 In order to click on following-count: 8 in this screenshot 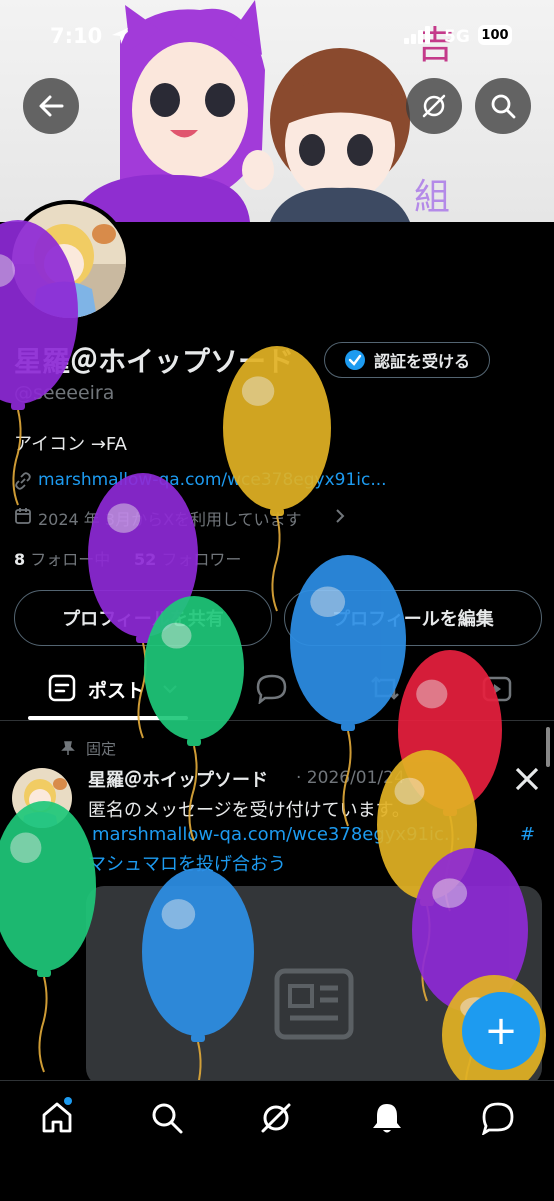, I will do `click(20, 559)`.